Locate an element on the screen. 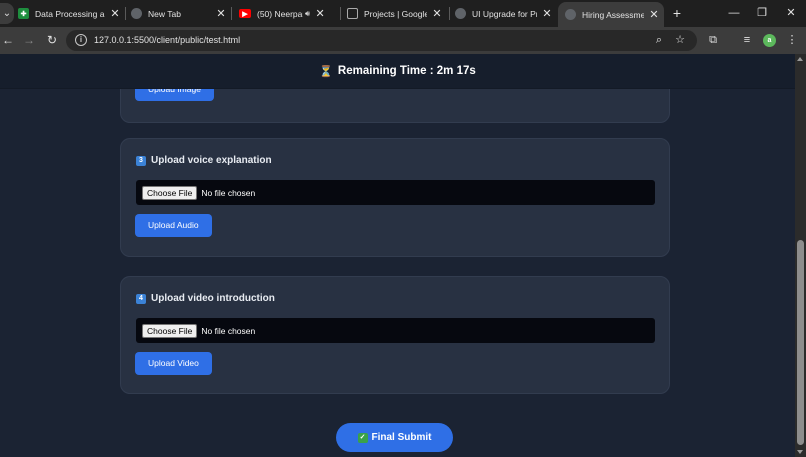 This screenshot has width=806, height=457. page-scrollbar is located at coordinates (800, 255).